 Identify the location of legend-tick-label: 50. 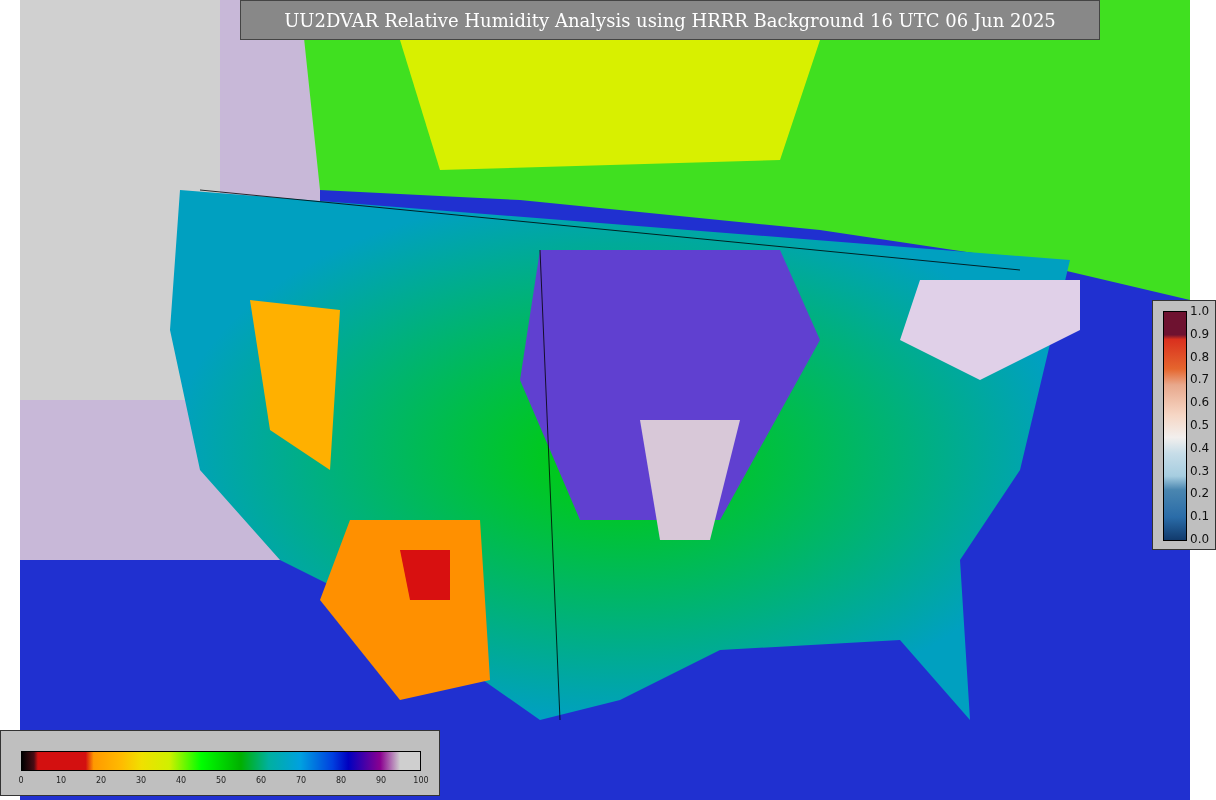
(221, 780).